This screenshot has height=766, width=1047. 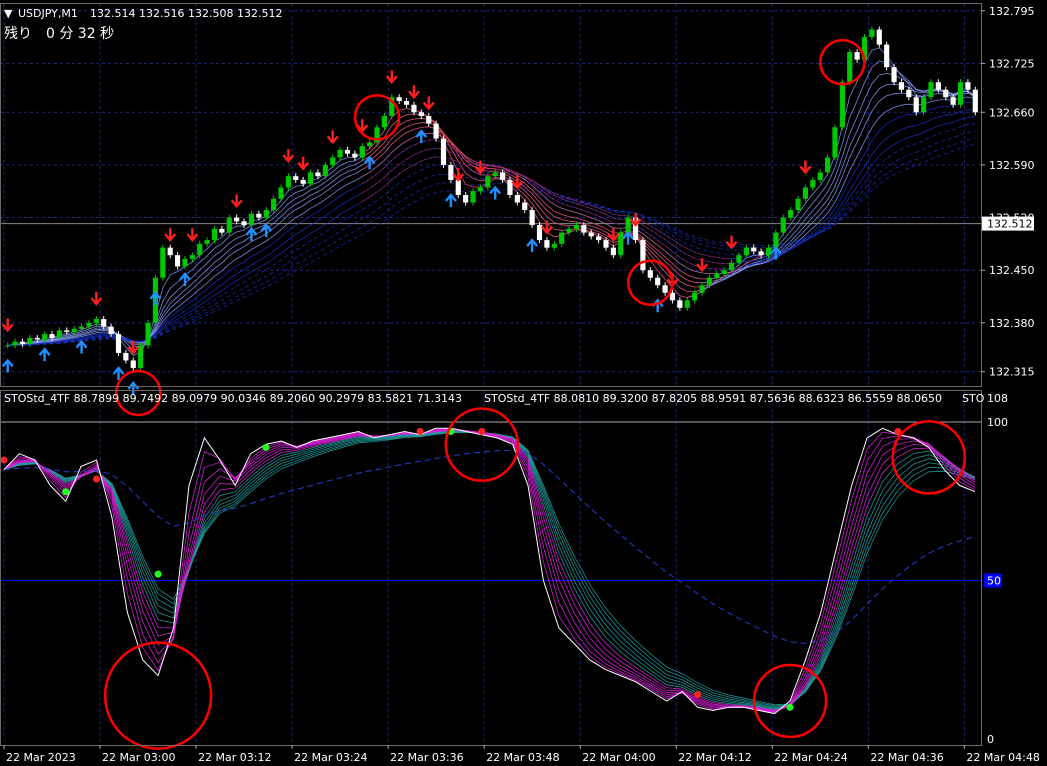 I want to click on time-axis-label: 22 Mar 03:48, so click(x=522, y=757).